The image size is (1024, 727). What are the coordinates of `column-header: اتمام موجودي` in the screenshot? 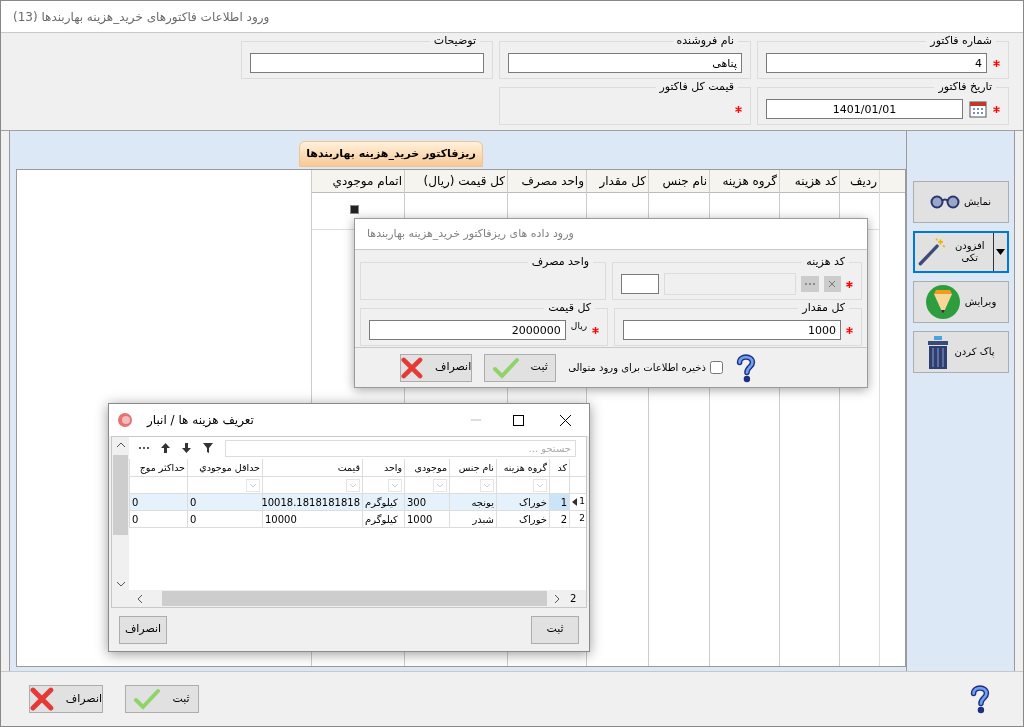 It's located at (358, 181).